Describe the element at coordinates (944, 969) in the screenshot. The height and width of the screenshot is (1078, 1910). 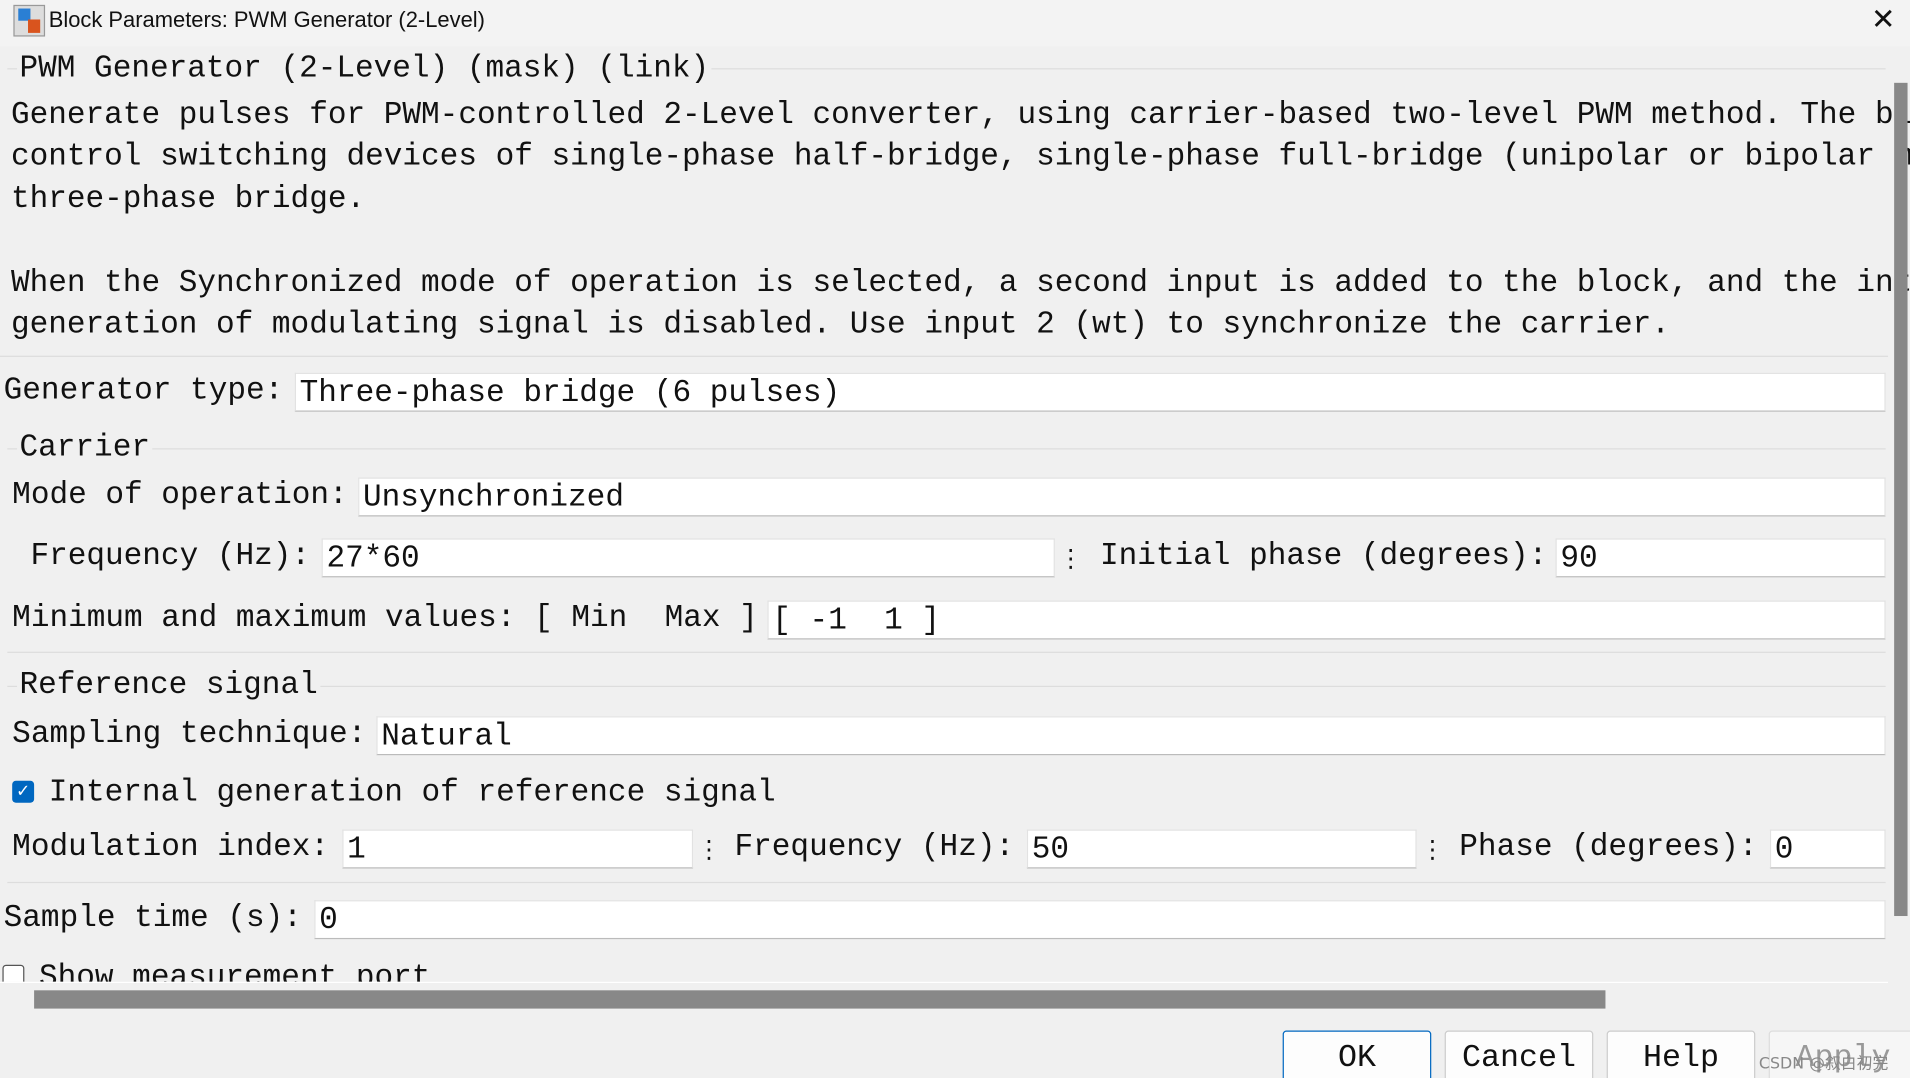
I see `show-measurement-row: Show measurement port` at that location.